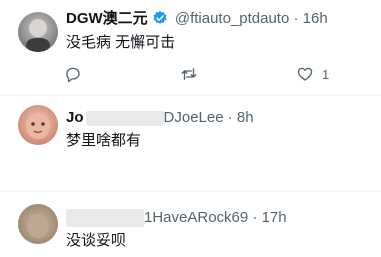 The height and width of the screenshot is (257, 381). What do you see at coordinates (245, 117) in the screenshot?
I see `timestamp: 8h` at bounding box center [245, 117].